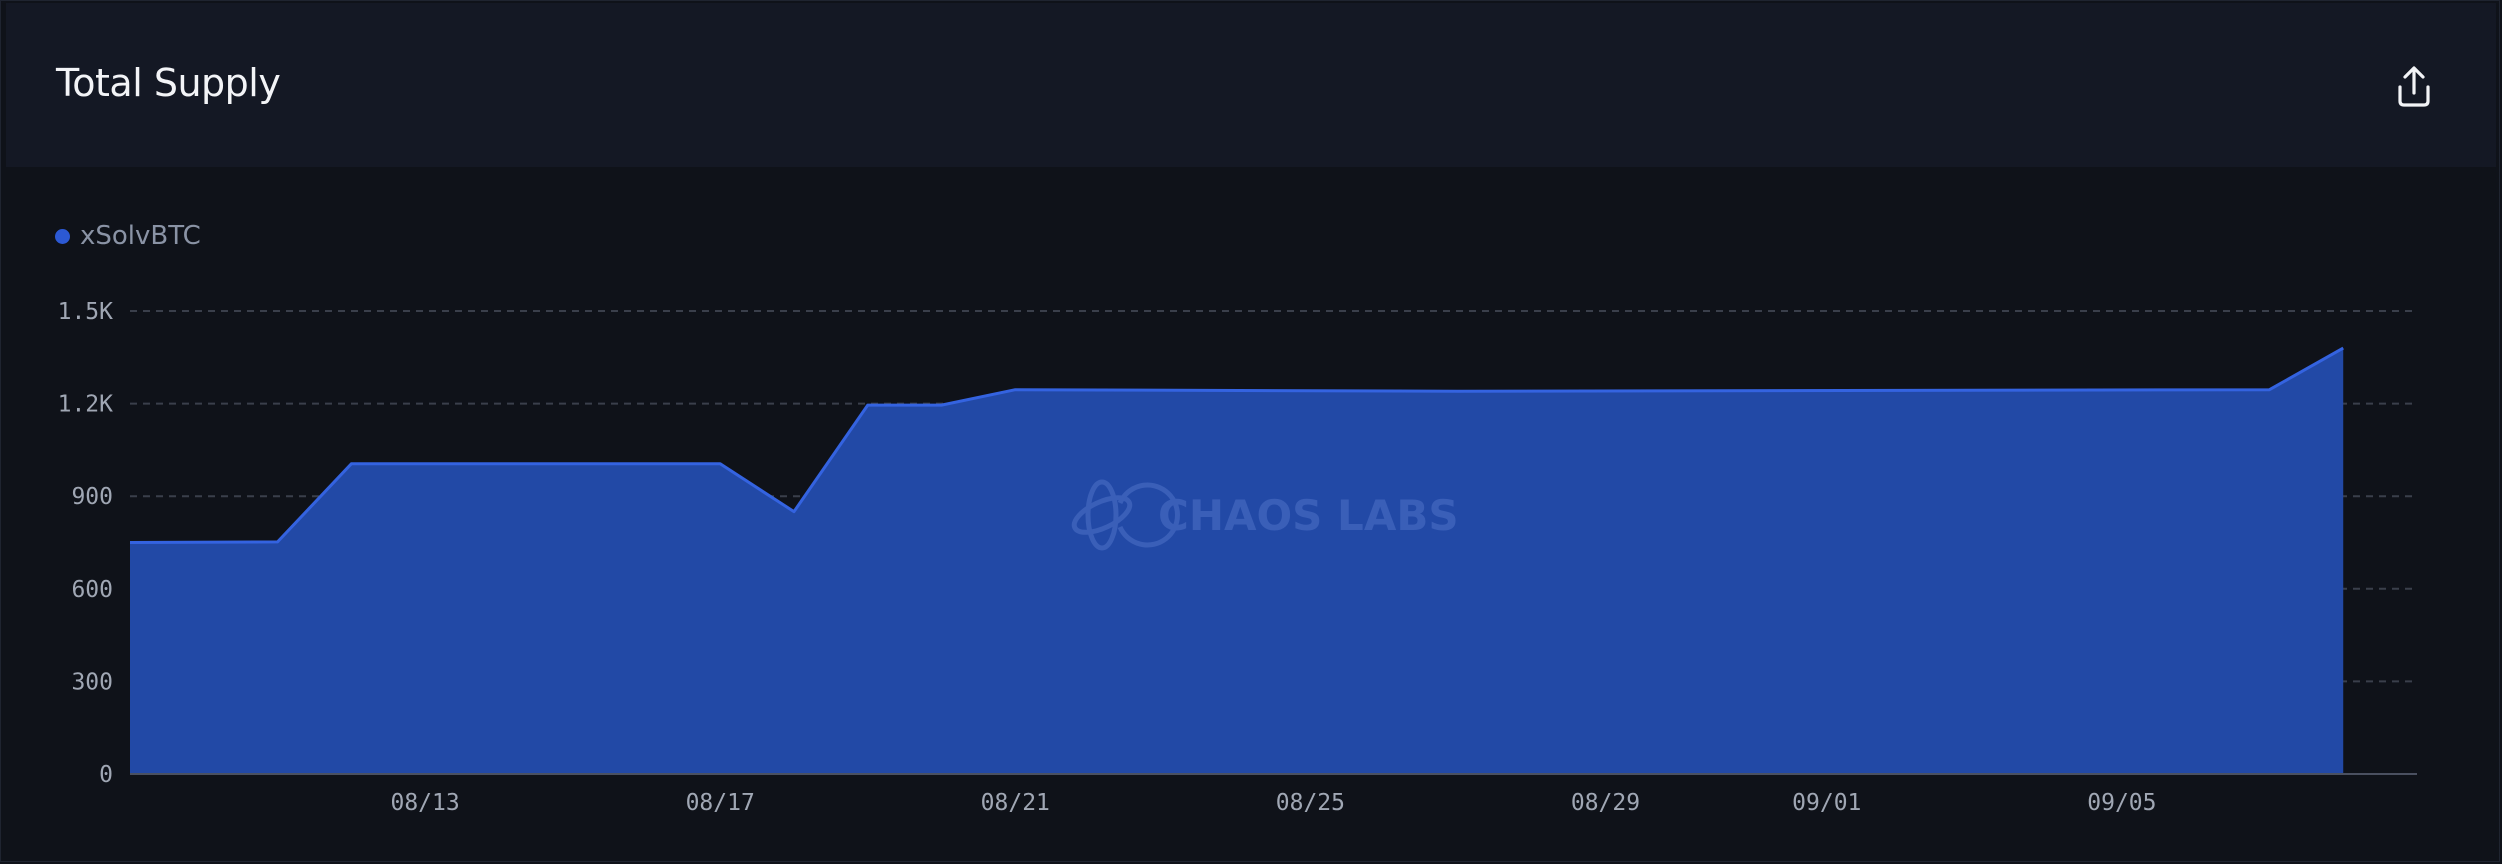 The width and height of the screenshot is (2502, 864). Describe the element at coordinates (106, 775) in the screenshot. I see `y-tick-label: 0` at that location.